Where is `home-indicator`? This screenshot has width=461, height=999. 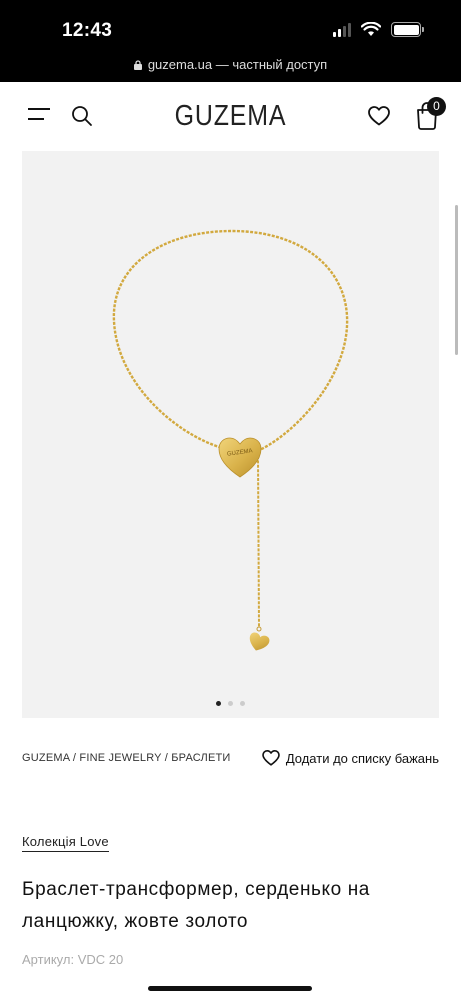 home-indicator is located at coordinates (230, 988).